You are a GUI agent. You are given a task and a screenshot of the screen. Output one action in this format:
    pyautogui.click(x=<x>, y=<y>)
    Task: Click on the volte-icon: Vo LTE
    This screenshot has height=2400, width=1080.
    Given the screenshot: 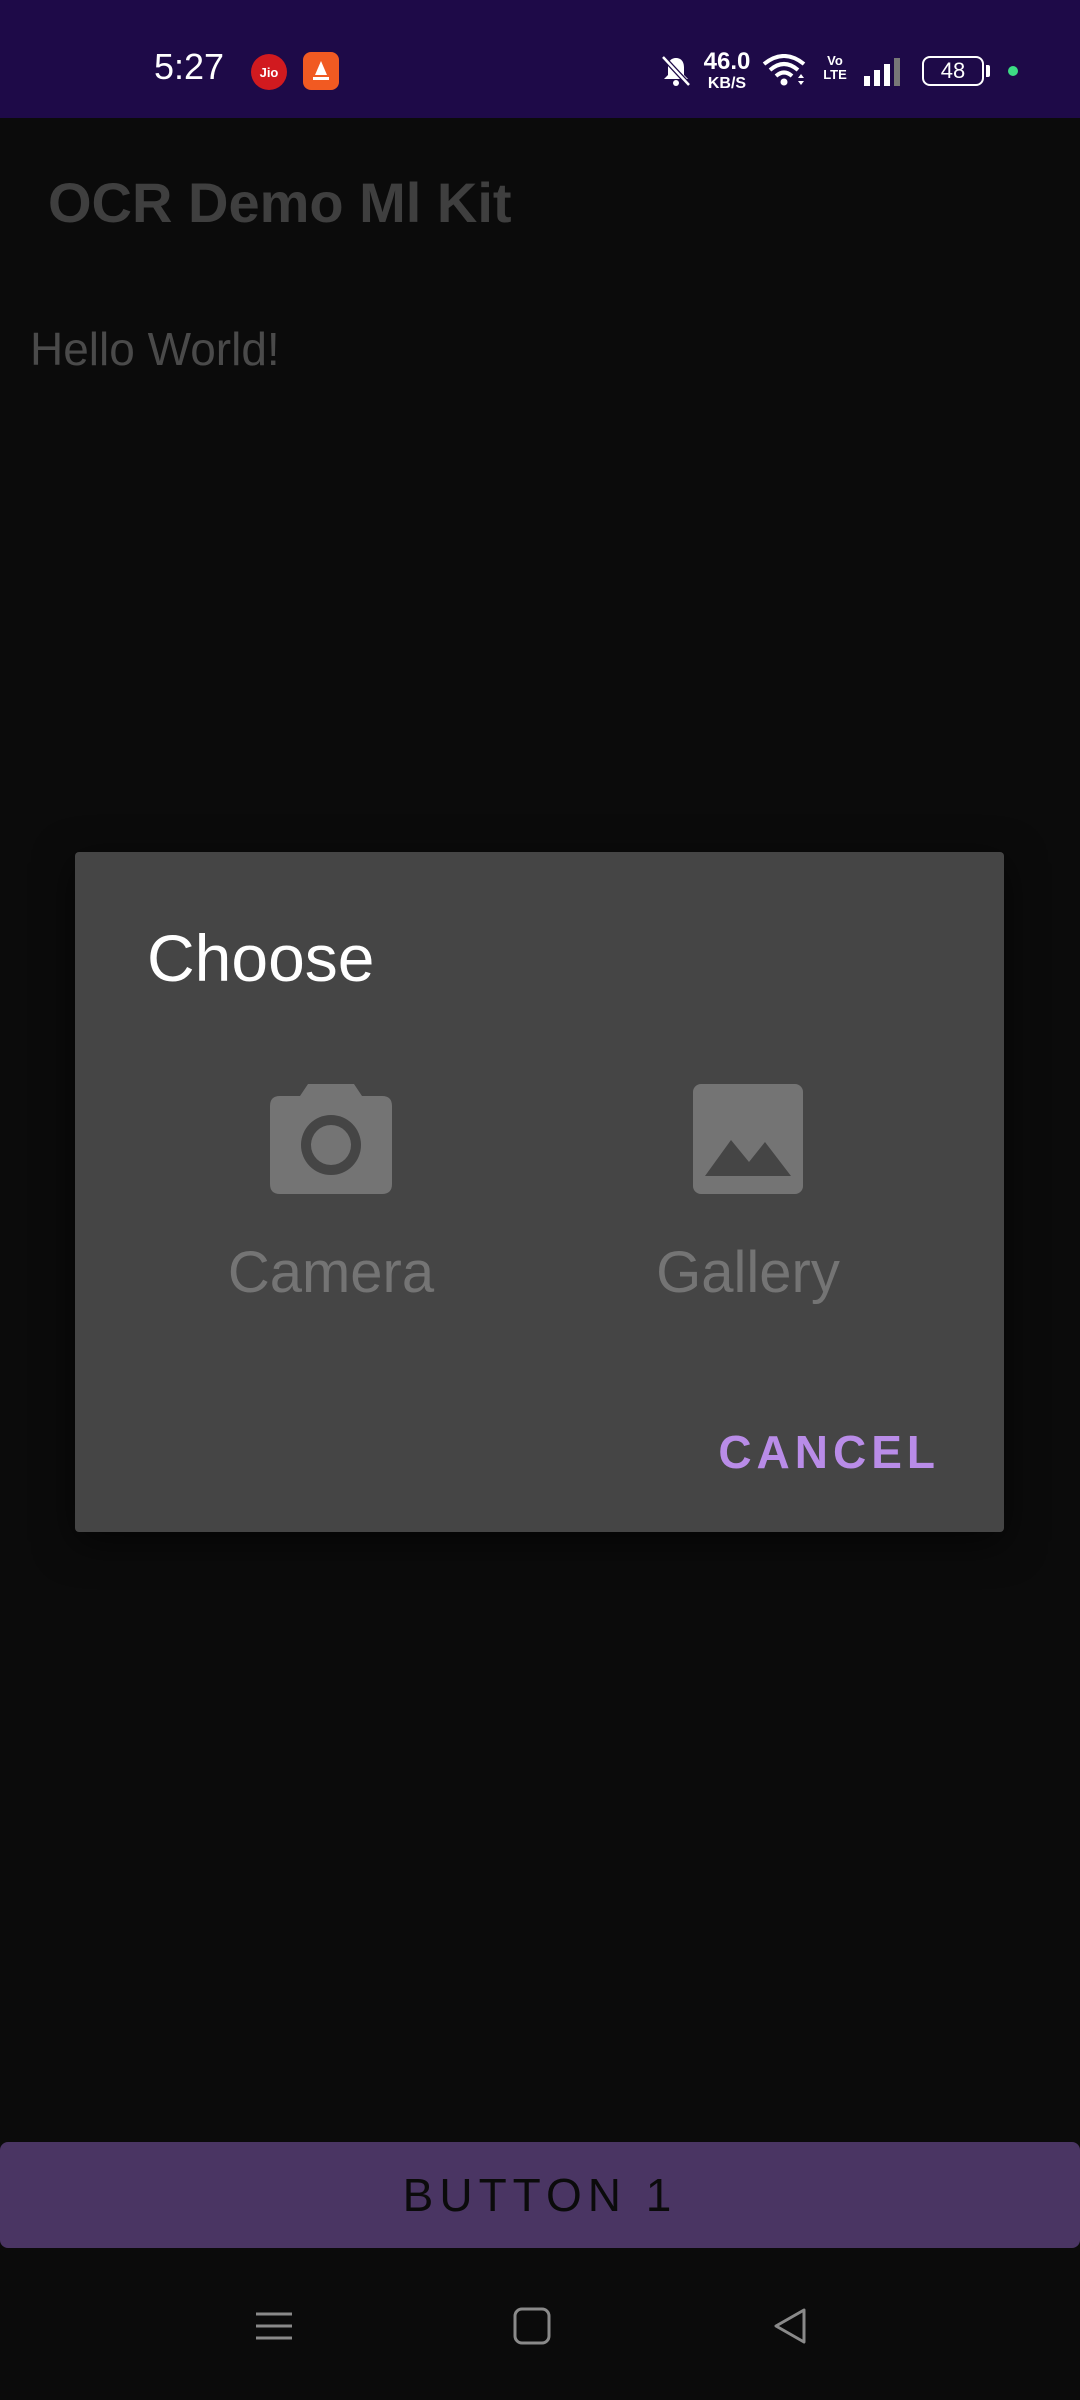 What is the action you would take?
    pyautogui.click(x=835, y=68)
    